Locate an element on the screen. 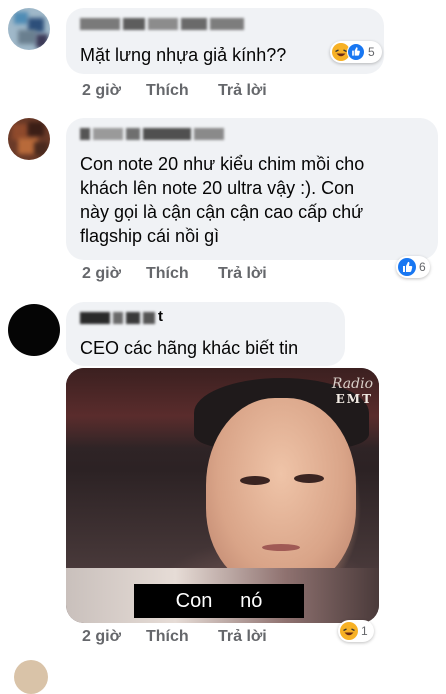 The width and height of the screenshot is (446, 694). author-name-visible: t is located at coordinates (160, 316).